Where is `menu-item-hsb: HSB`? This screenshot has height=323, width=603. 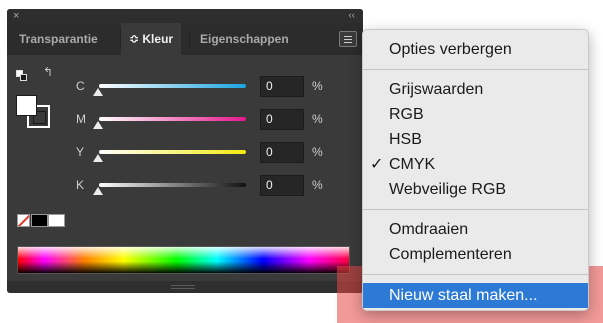 menu-item-hsb: HSB is located at coordinates (475, 139).